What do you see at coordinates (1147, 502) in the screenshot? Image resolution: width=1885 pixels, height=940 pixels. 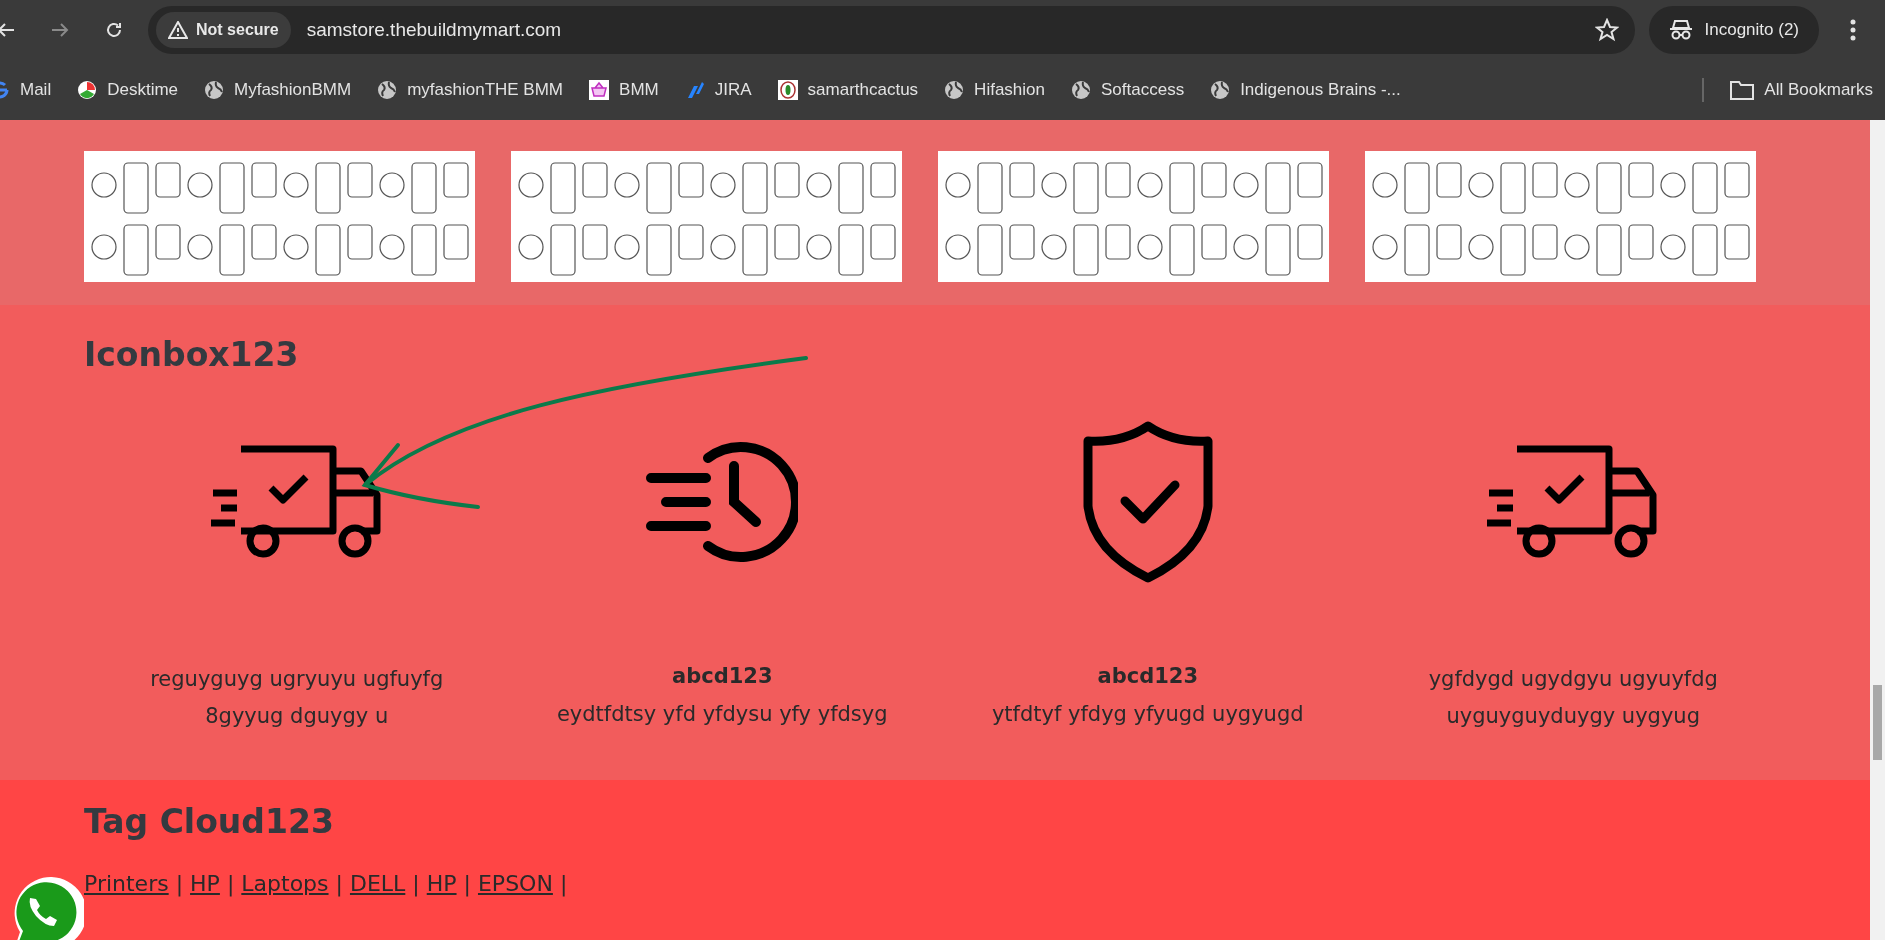 I see `shield-check-icon` at bounding box center [1147, 502].